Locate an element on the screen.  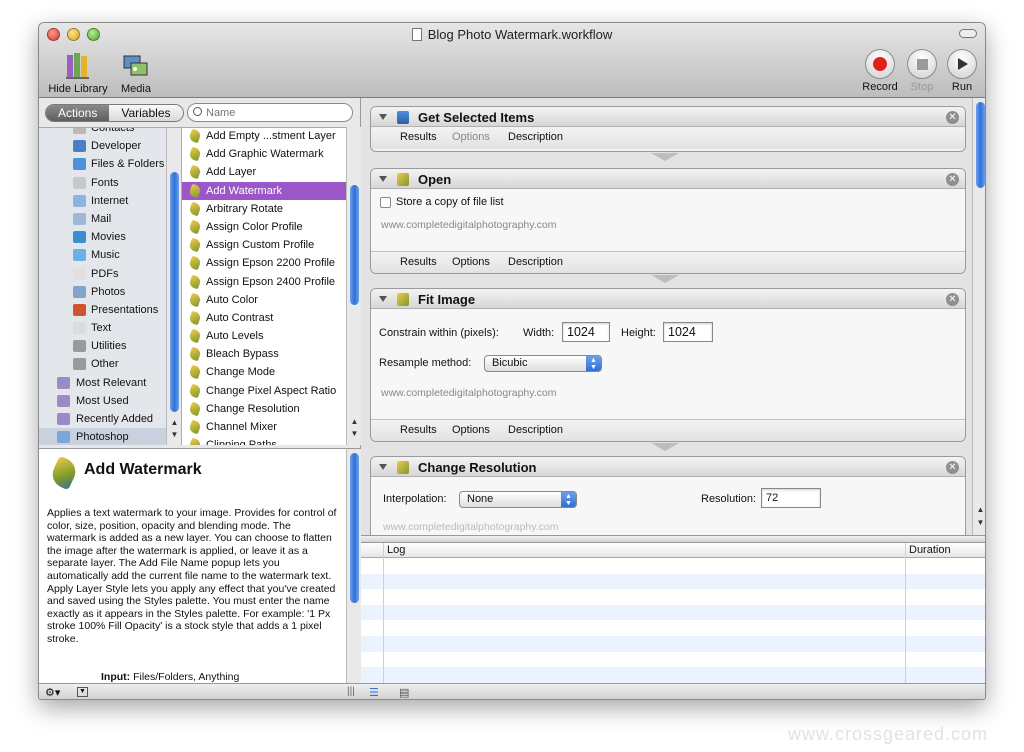
action-item: Add Graphic Watermark is located at coordinates (264, 154).